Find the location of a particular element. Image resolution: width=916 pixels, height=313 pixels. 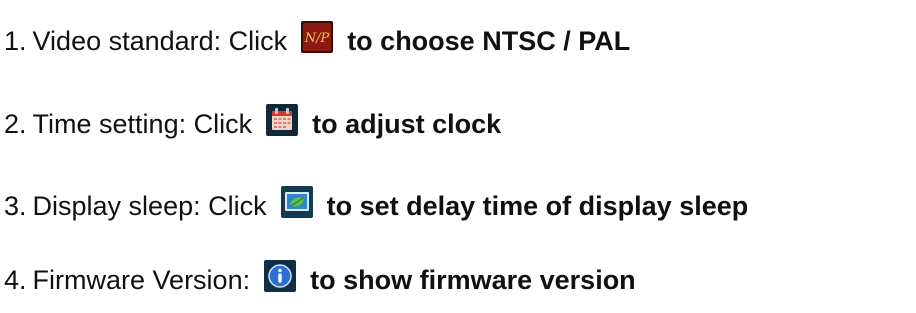

item-lead-text: Display sleep: Click is located at coordinates (149, 205).